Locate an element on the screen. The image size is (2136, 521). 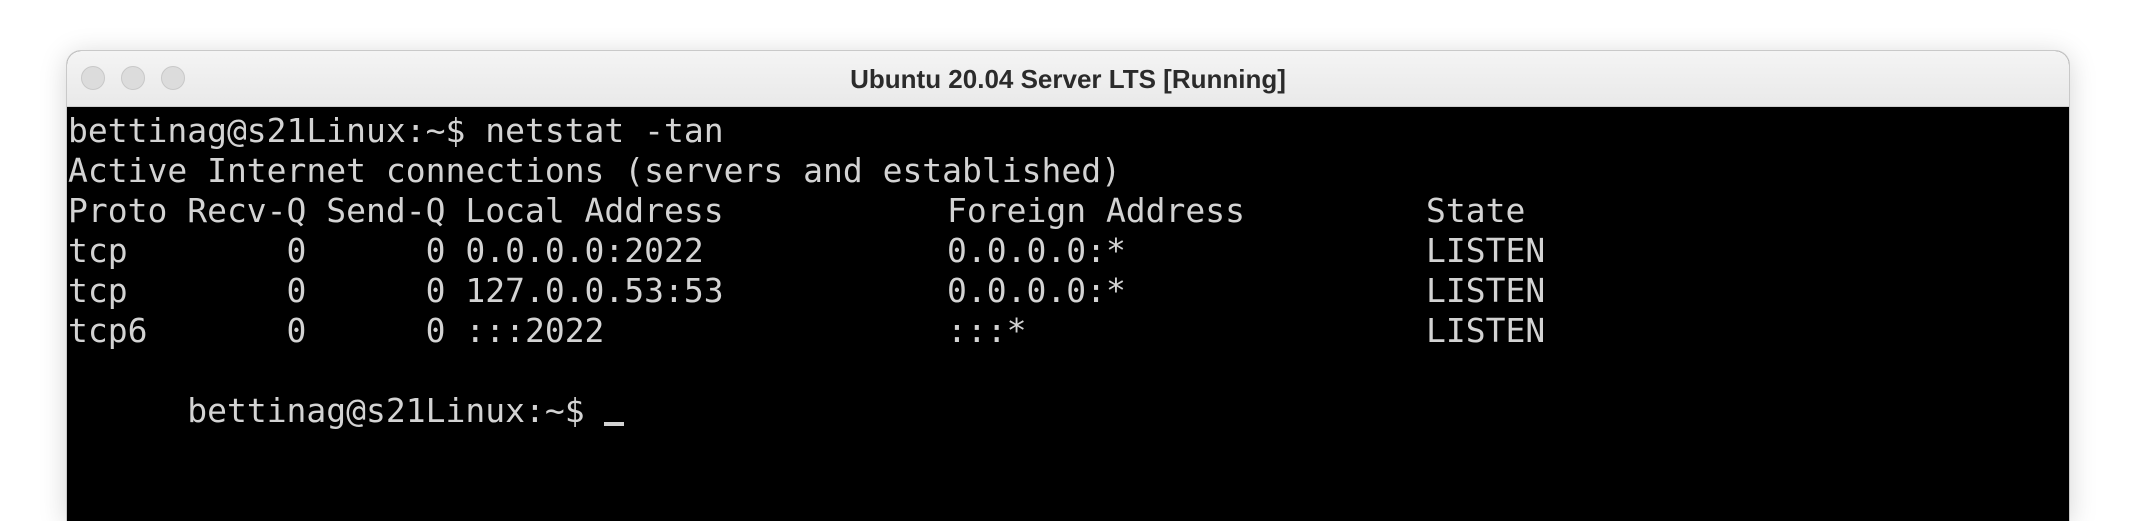
shell-prompt: bettinag@s21Linux:~$ is located at coordinates (396, 410).